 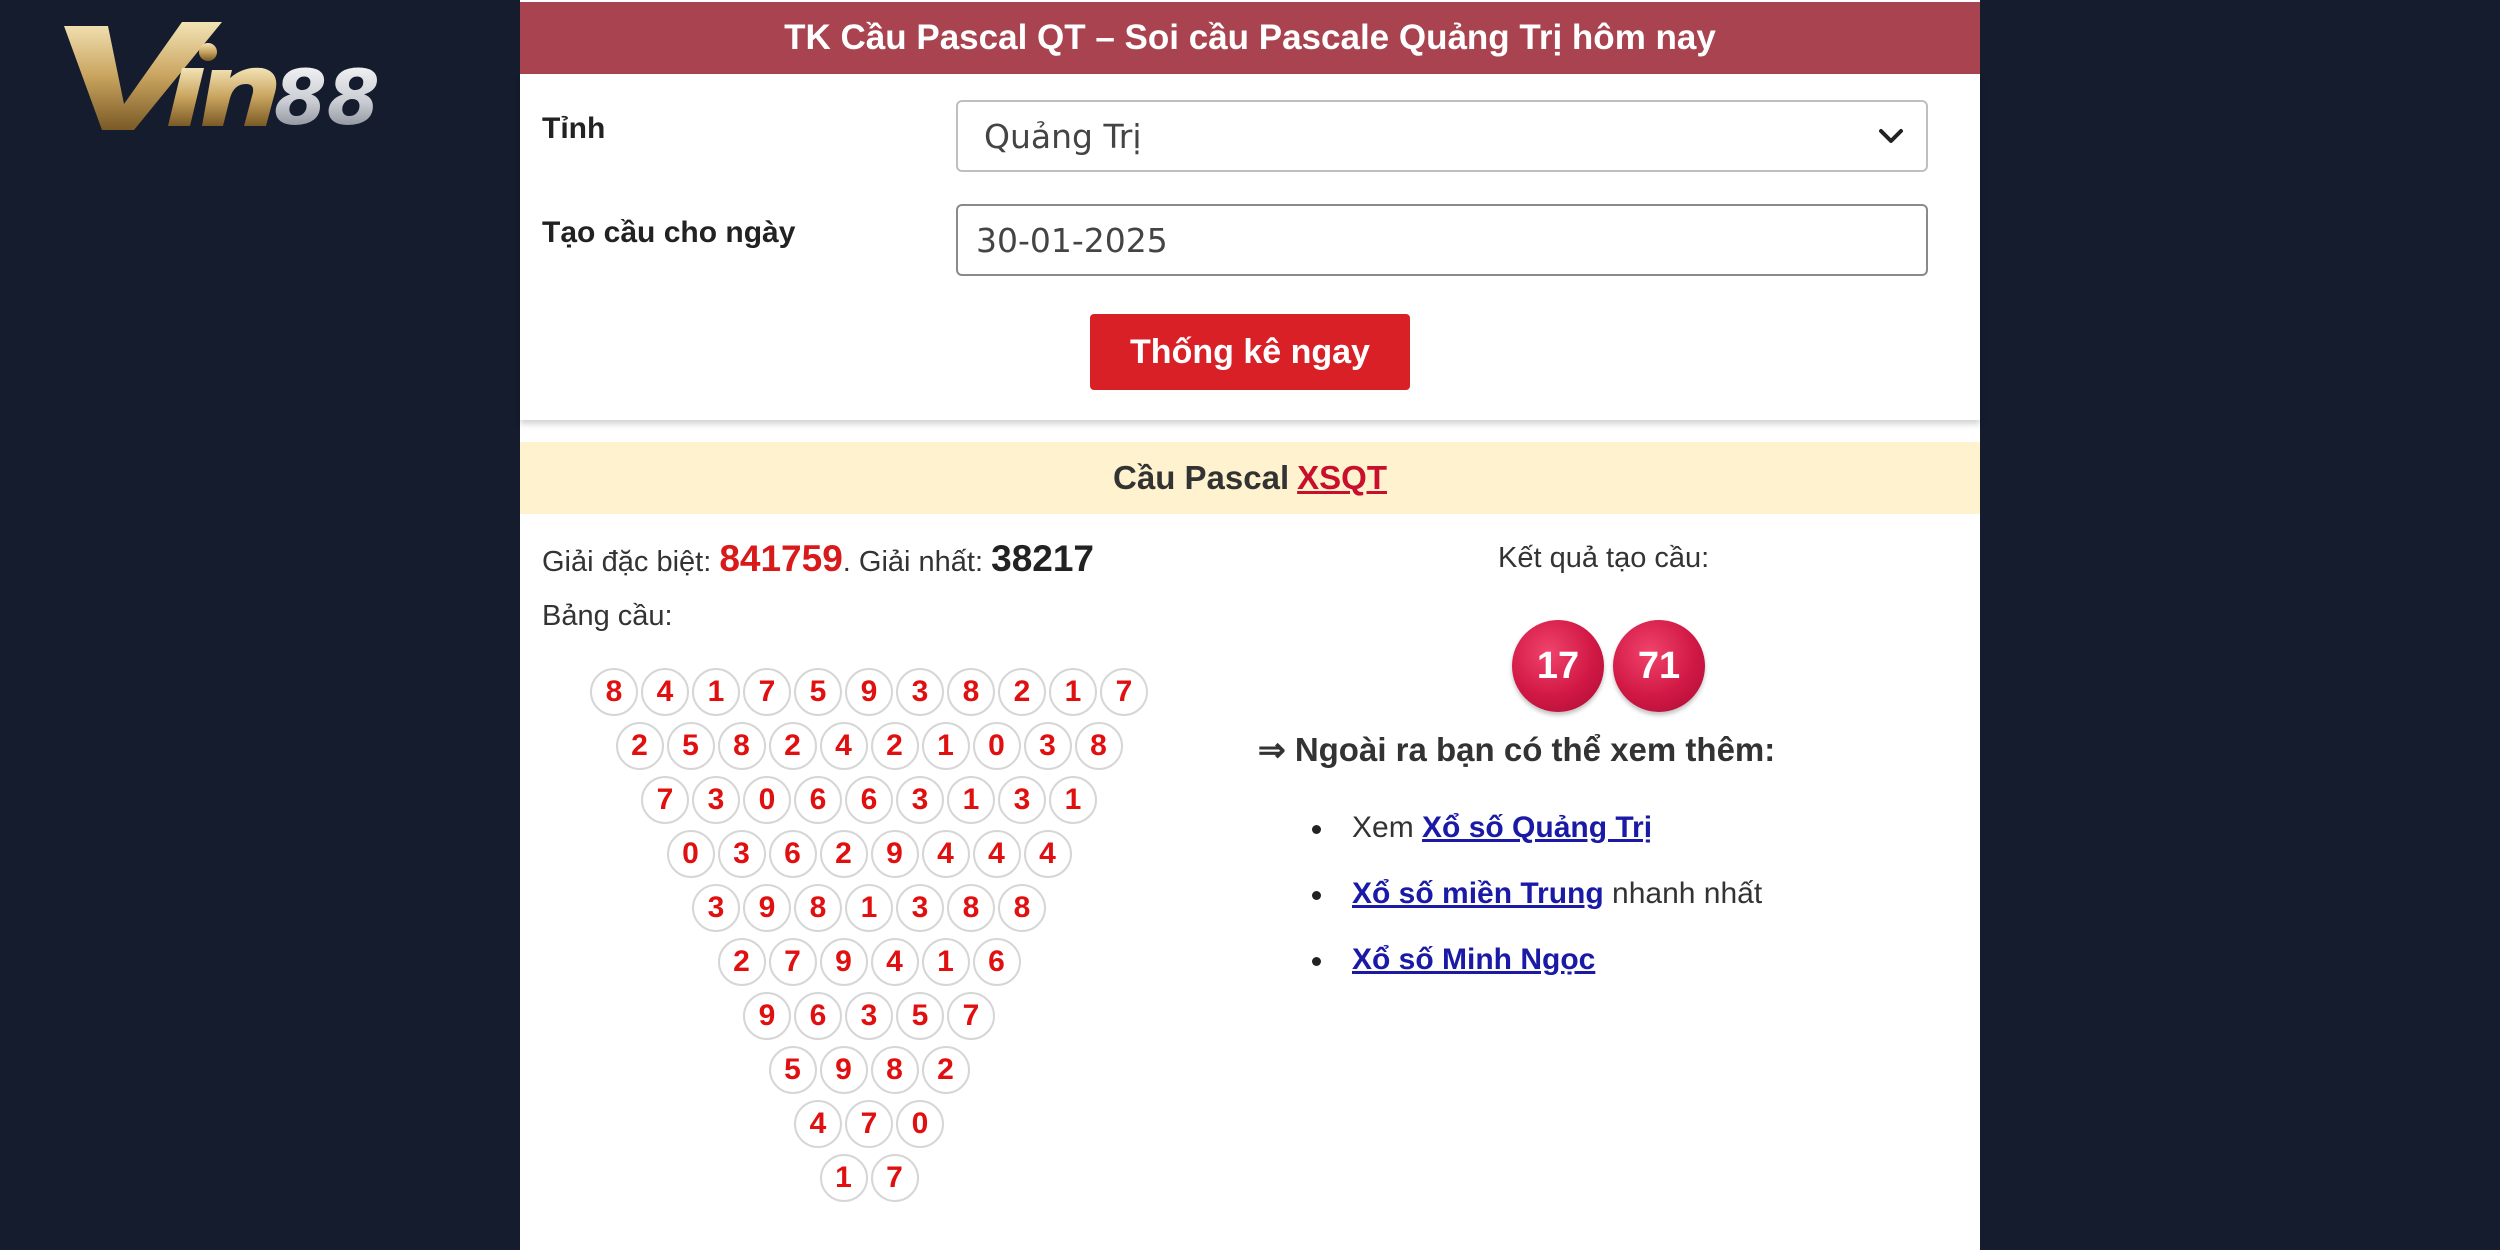 I want to click on special-prize-label: Giải đặc biệt:, so click(x=627, y=562).